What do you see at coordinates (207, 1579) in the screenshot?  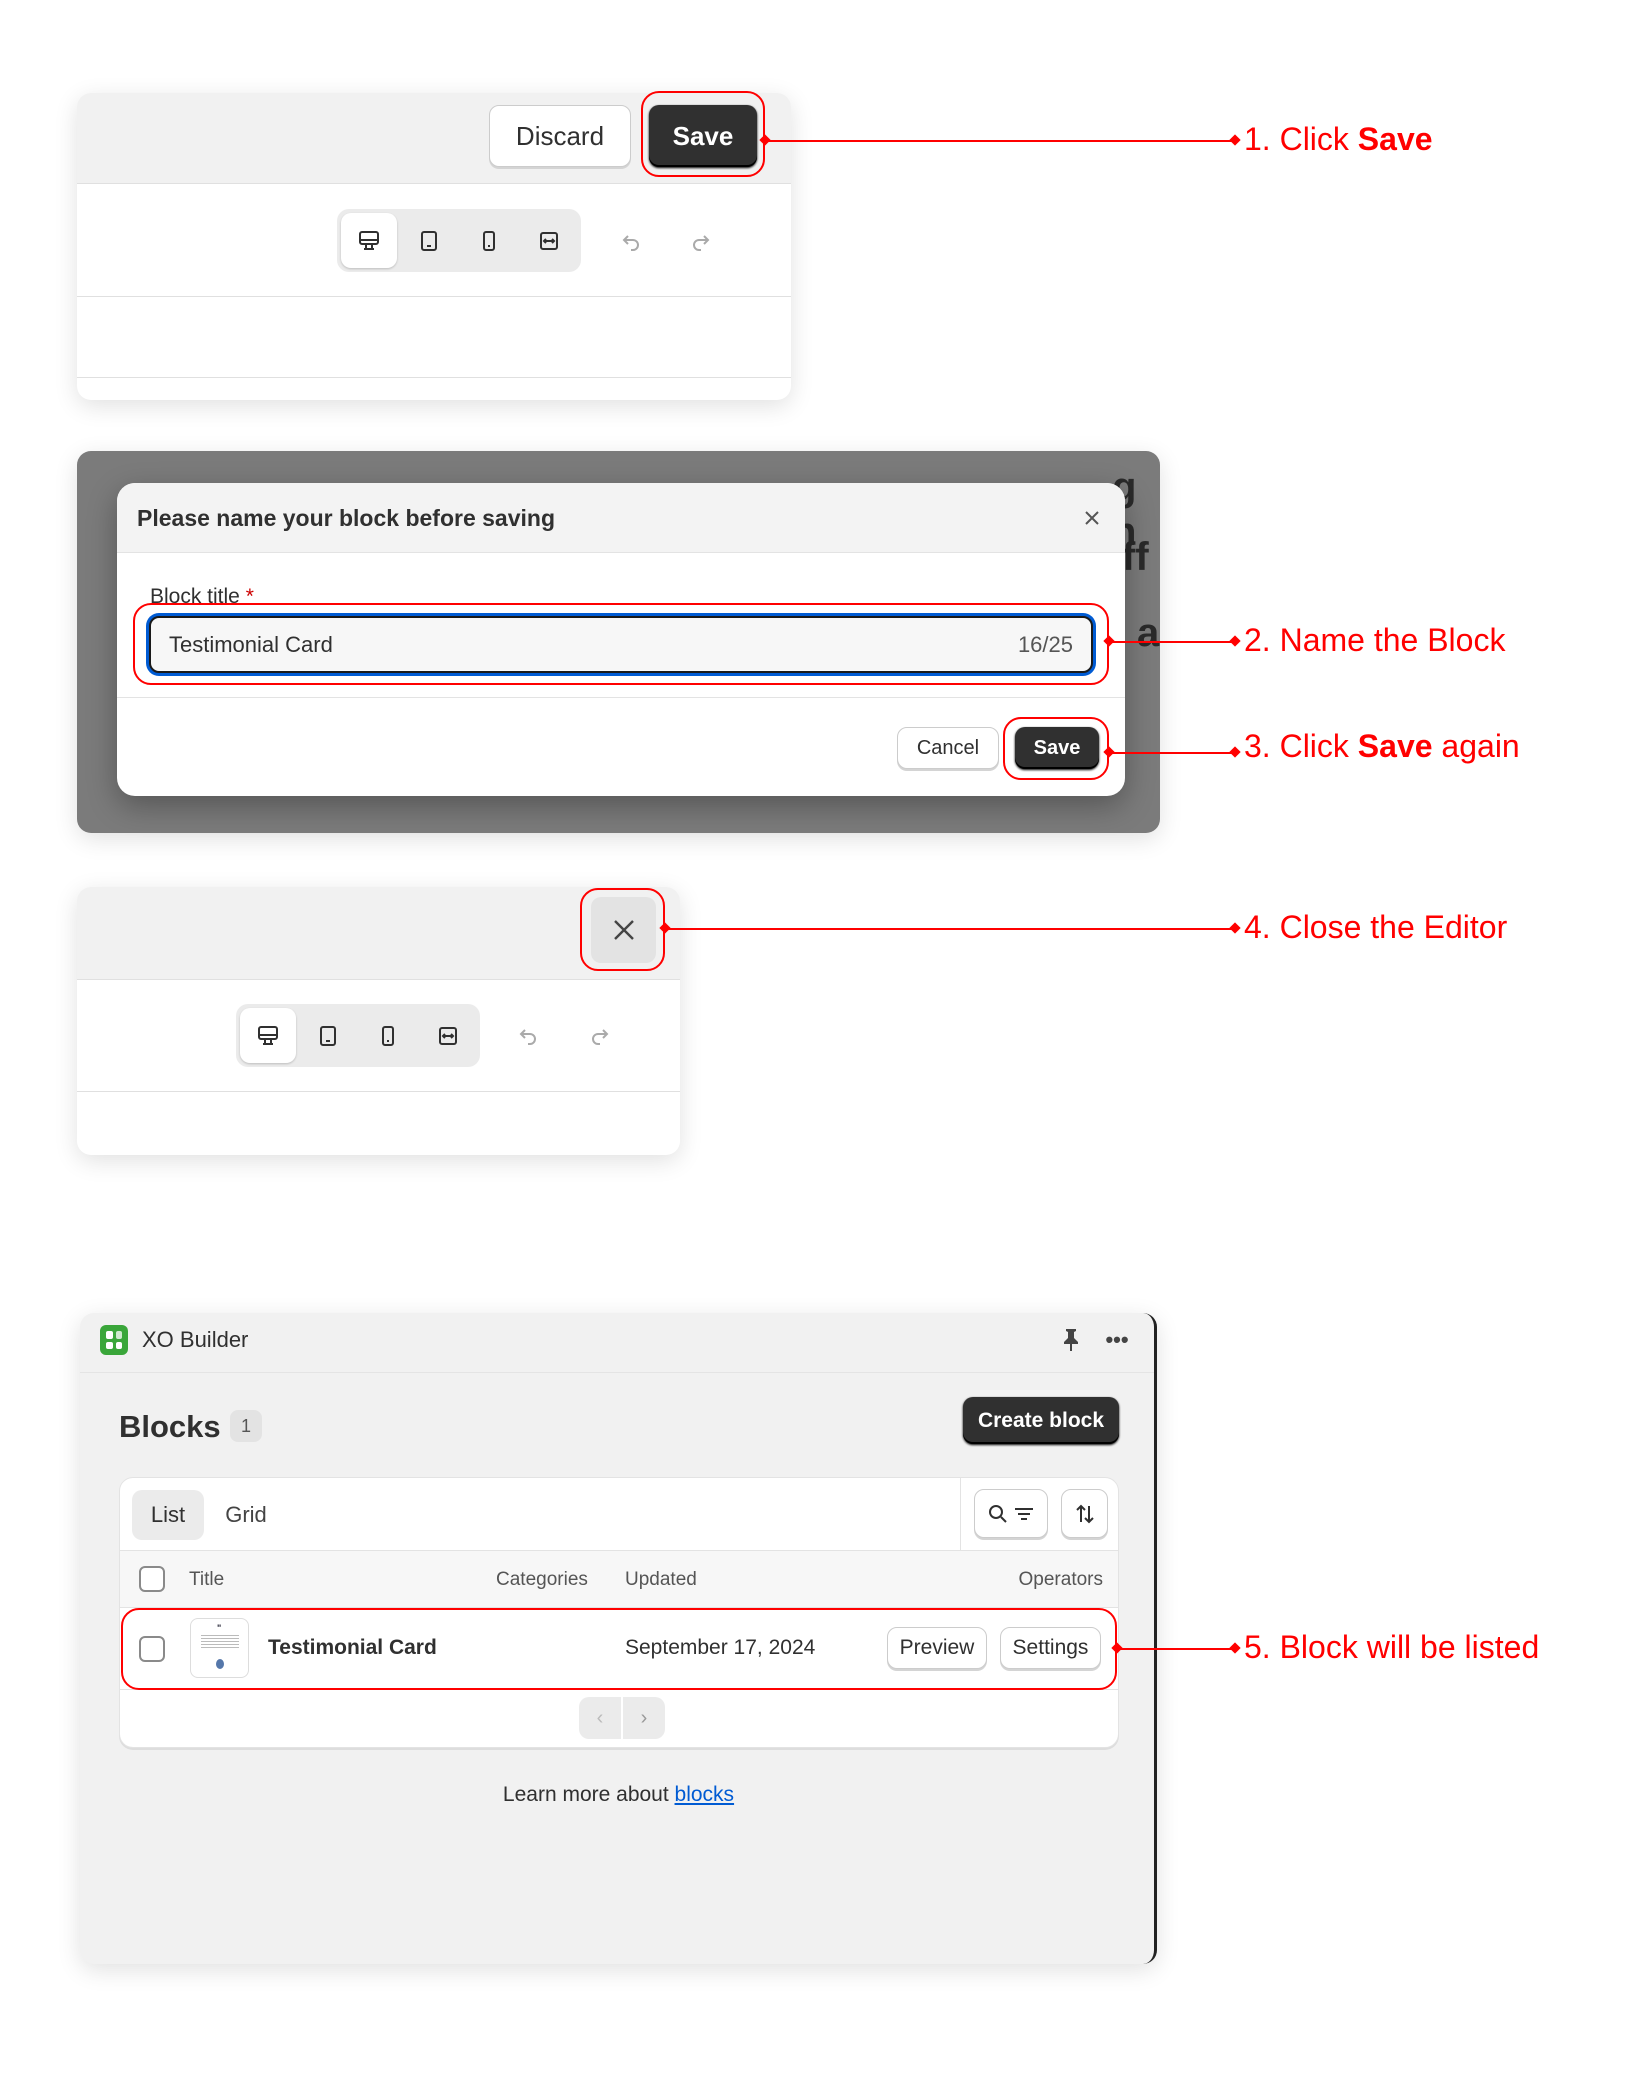 I see `column-title: Title` at bounding box center [207, 1579].